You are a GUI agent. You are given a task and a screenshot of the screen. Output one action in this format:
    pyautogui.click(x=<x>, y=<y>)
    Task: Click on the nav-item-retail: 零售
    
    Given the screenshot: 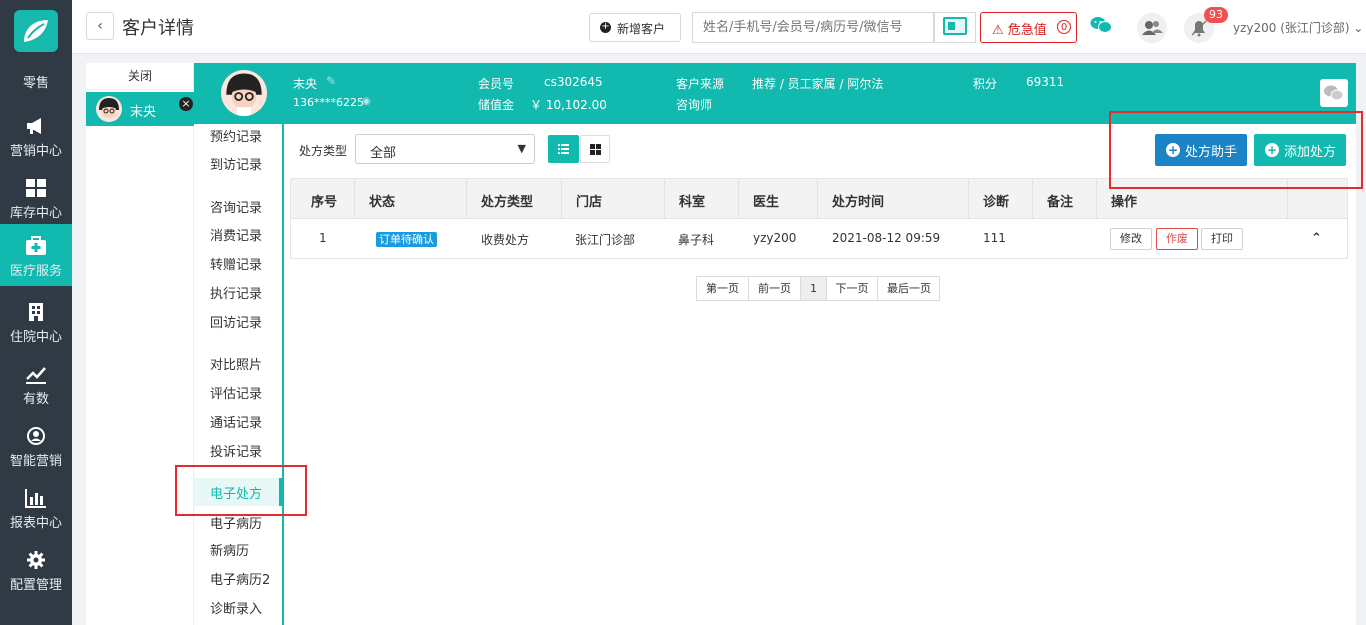 What is the action you would take?
    pyautogui.click(x=36, y=78)
    